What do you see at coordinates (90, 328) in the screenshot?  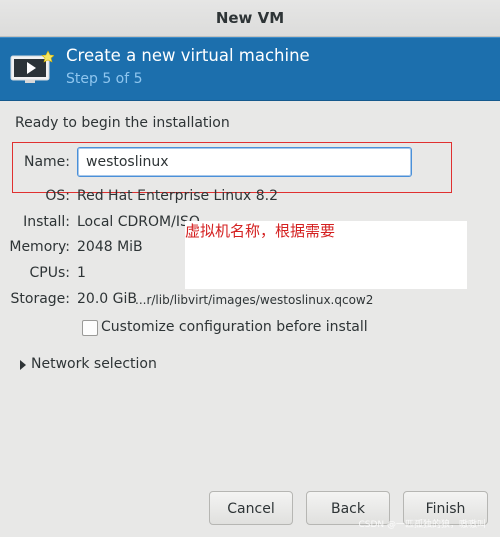 I see `customize-checkbox` at bounding box center [90, 328].